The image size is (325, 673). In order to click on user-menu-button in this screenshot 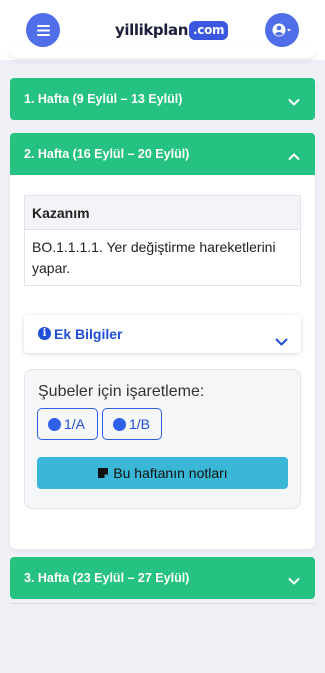, I will do `click(282, 30)`.